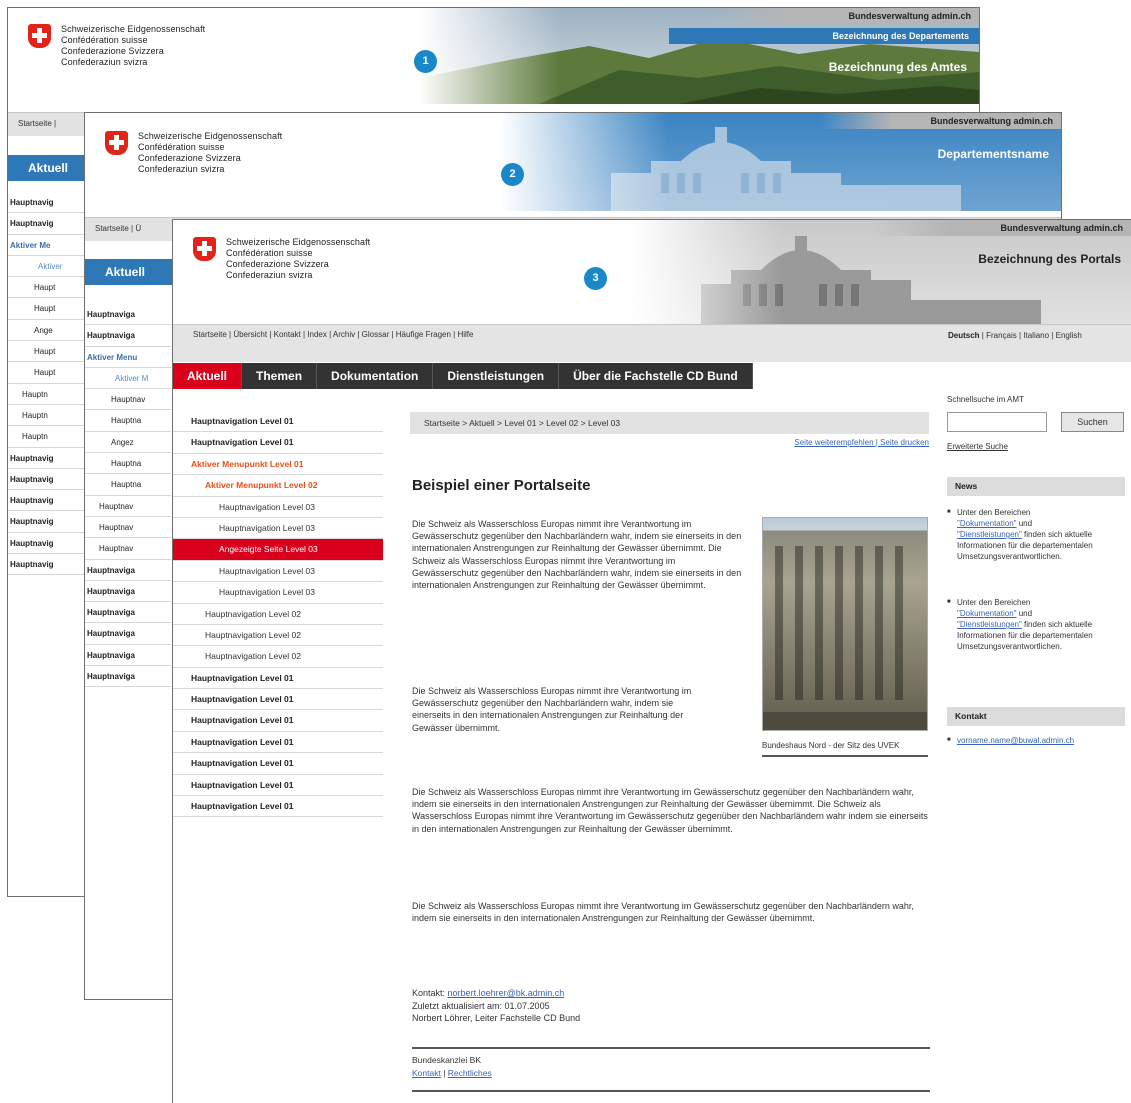 The image size is (1131, 1103). Describe the element at coordinates (993, 154) in the screenshot. I see `banner-title: Departementsname` at that location.